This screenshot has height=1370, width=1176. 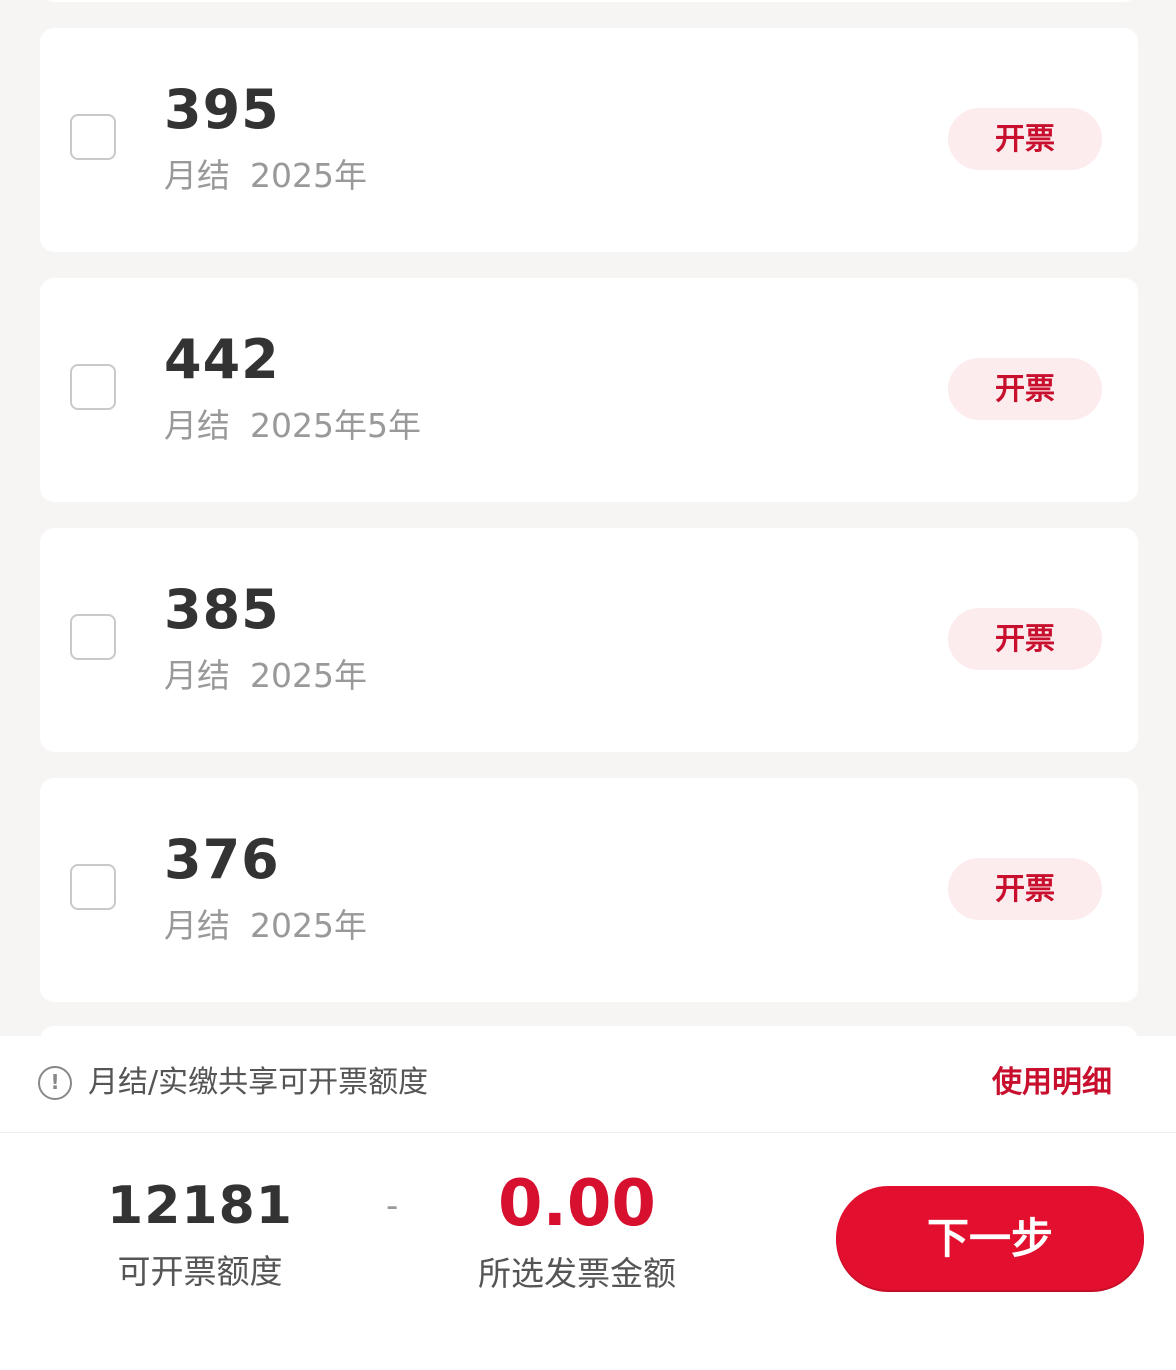 What do you see at coordinates (222, 109) in the screenshot?
I see `bill-amount: 395` at bounding box center [222, 109].